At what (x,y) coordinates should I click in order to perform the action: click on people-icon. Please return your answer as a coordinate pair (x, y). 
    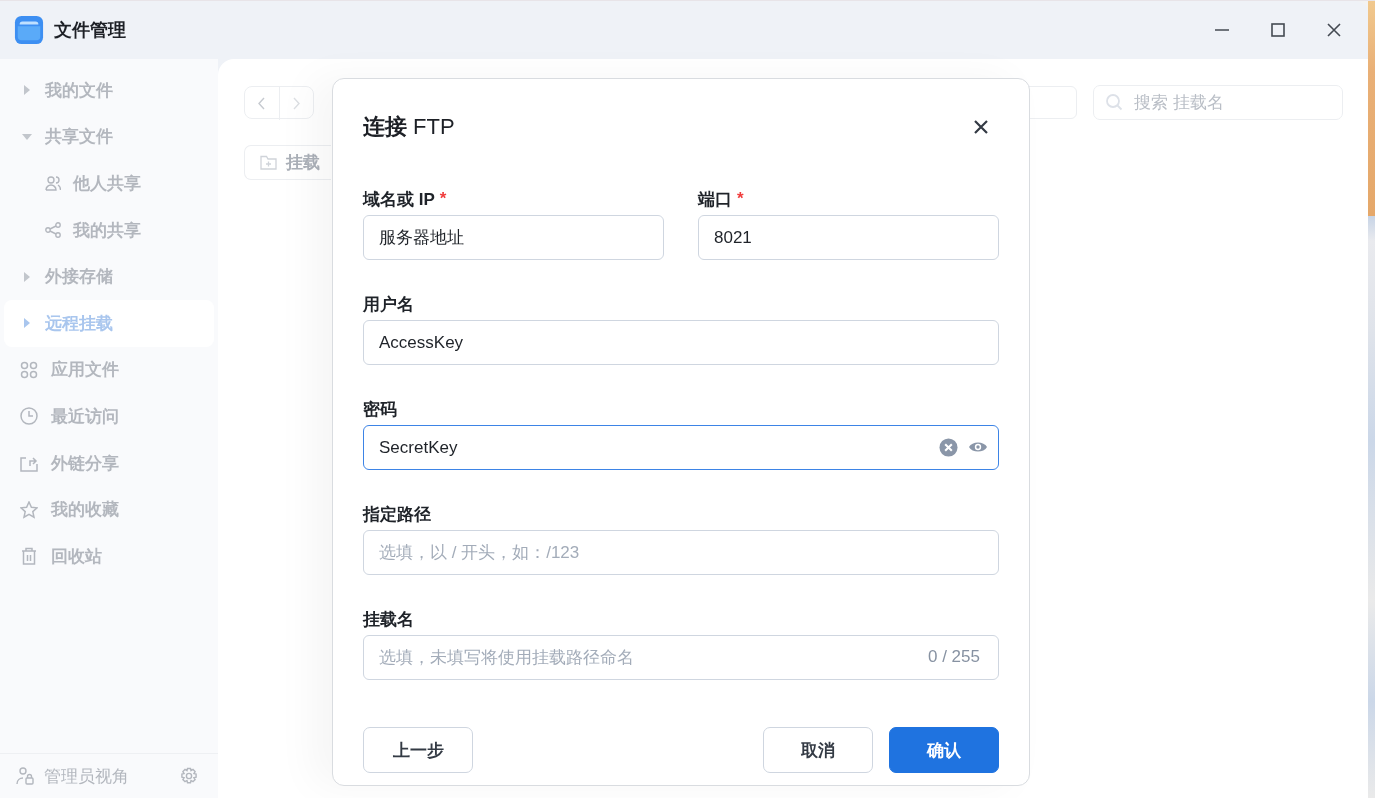
    Looking at the image, I should click on (53, 183).